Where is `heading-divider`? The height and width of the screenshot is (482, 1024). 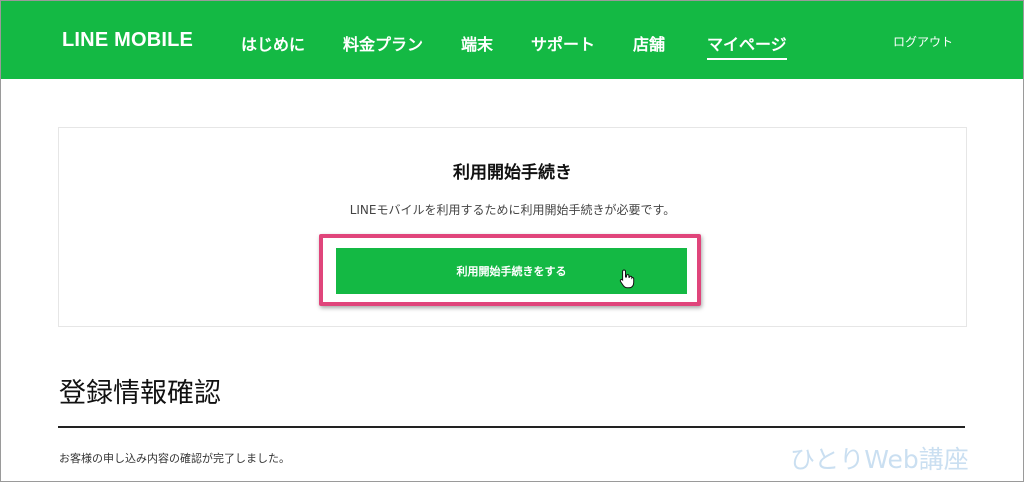
heading-divider is located at coordinates (511, 427).